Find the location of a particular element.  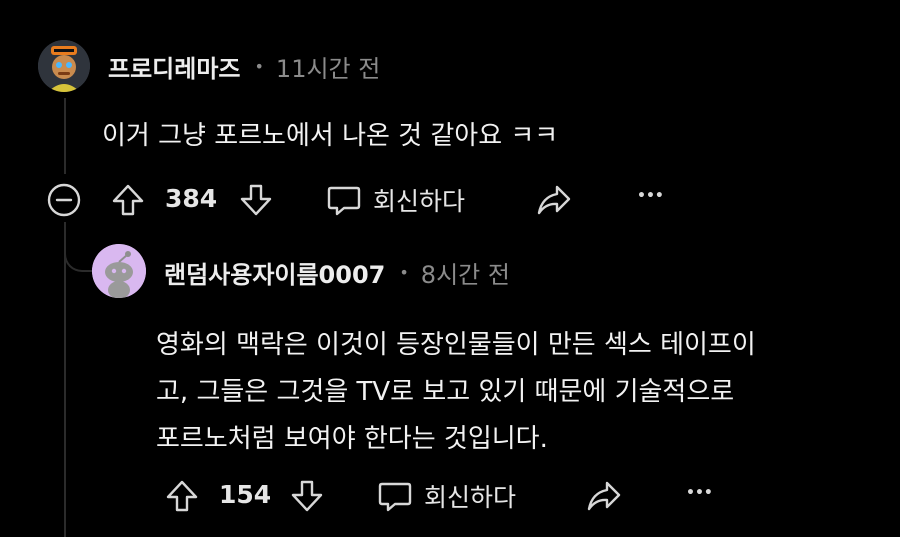

reddit-snoo-avatar-icon is located at coordinates (119, 271).